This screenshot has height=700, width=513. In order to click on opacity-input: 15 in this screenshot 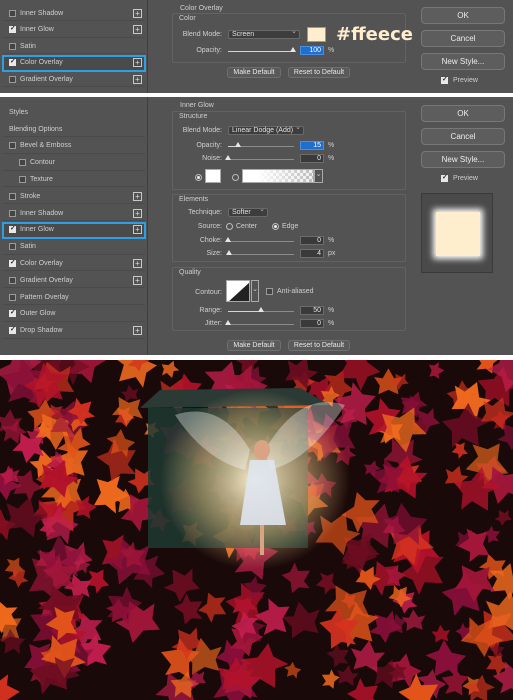, I will do `click(312, 145)`.